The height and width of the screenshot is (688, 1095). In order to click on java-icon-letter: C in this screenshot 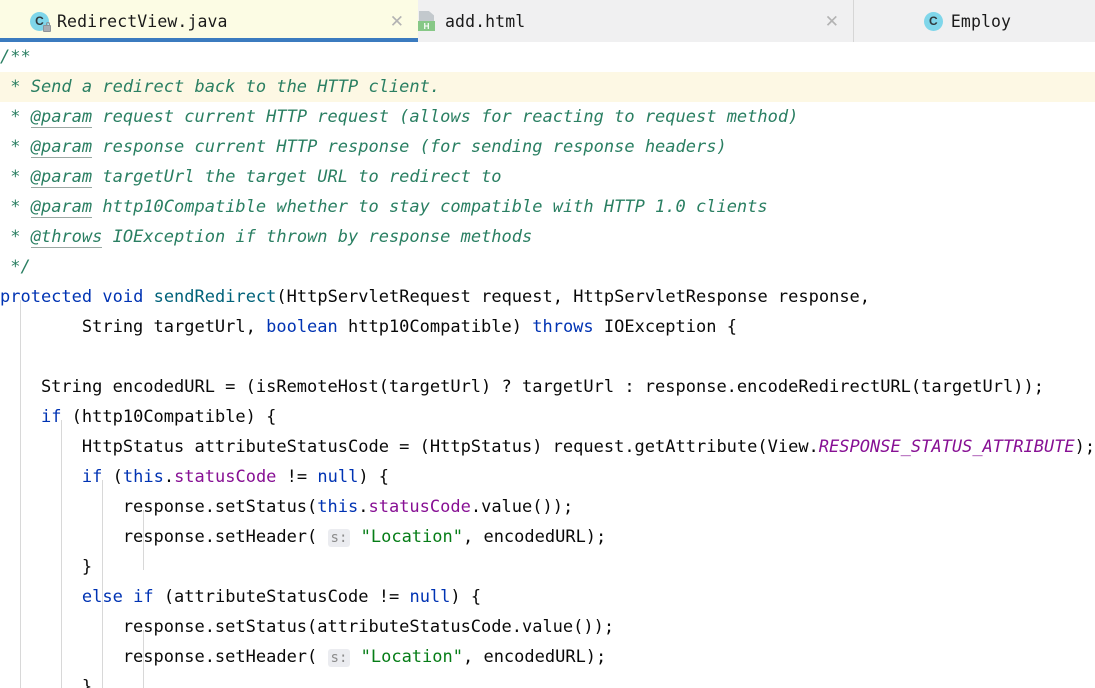, I will do `click(933, 21)`.